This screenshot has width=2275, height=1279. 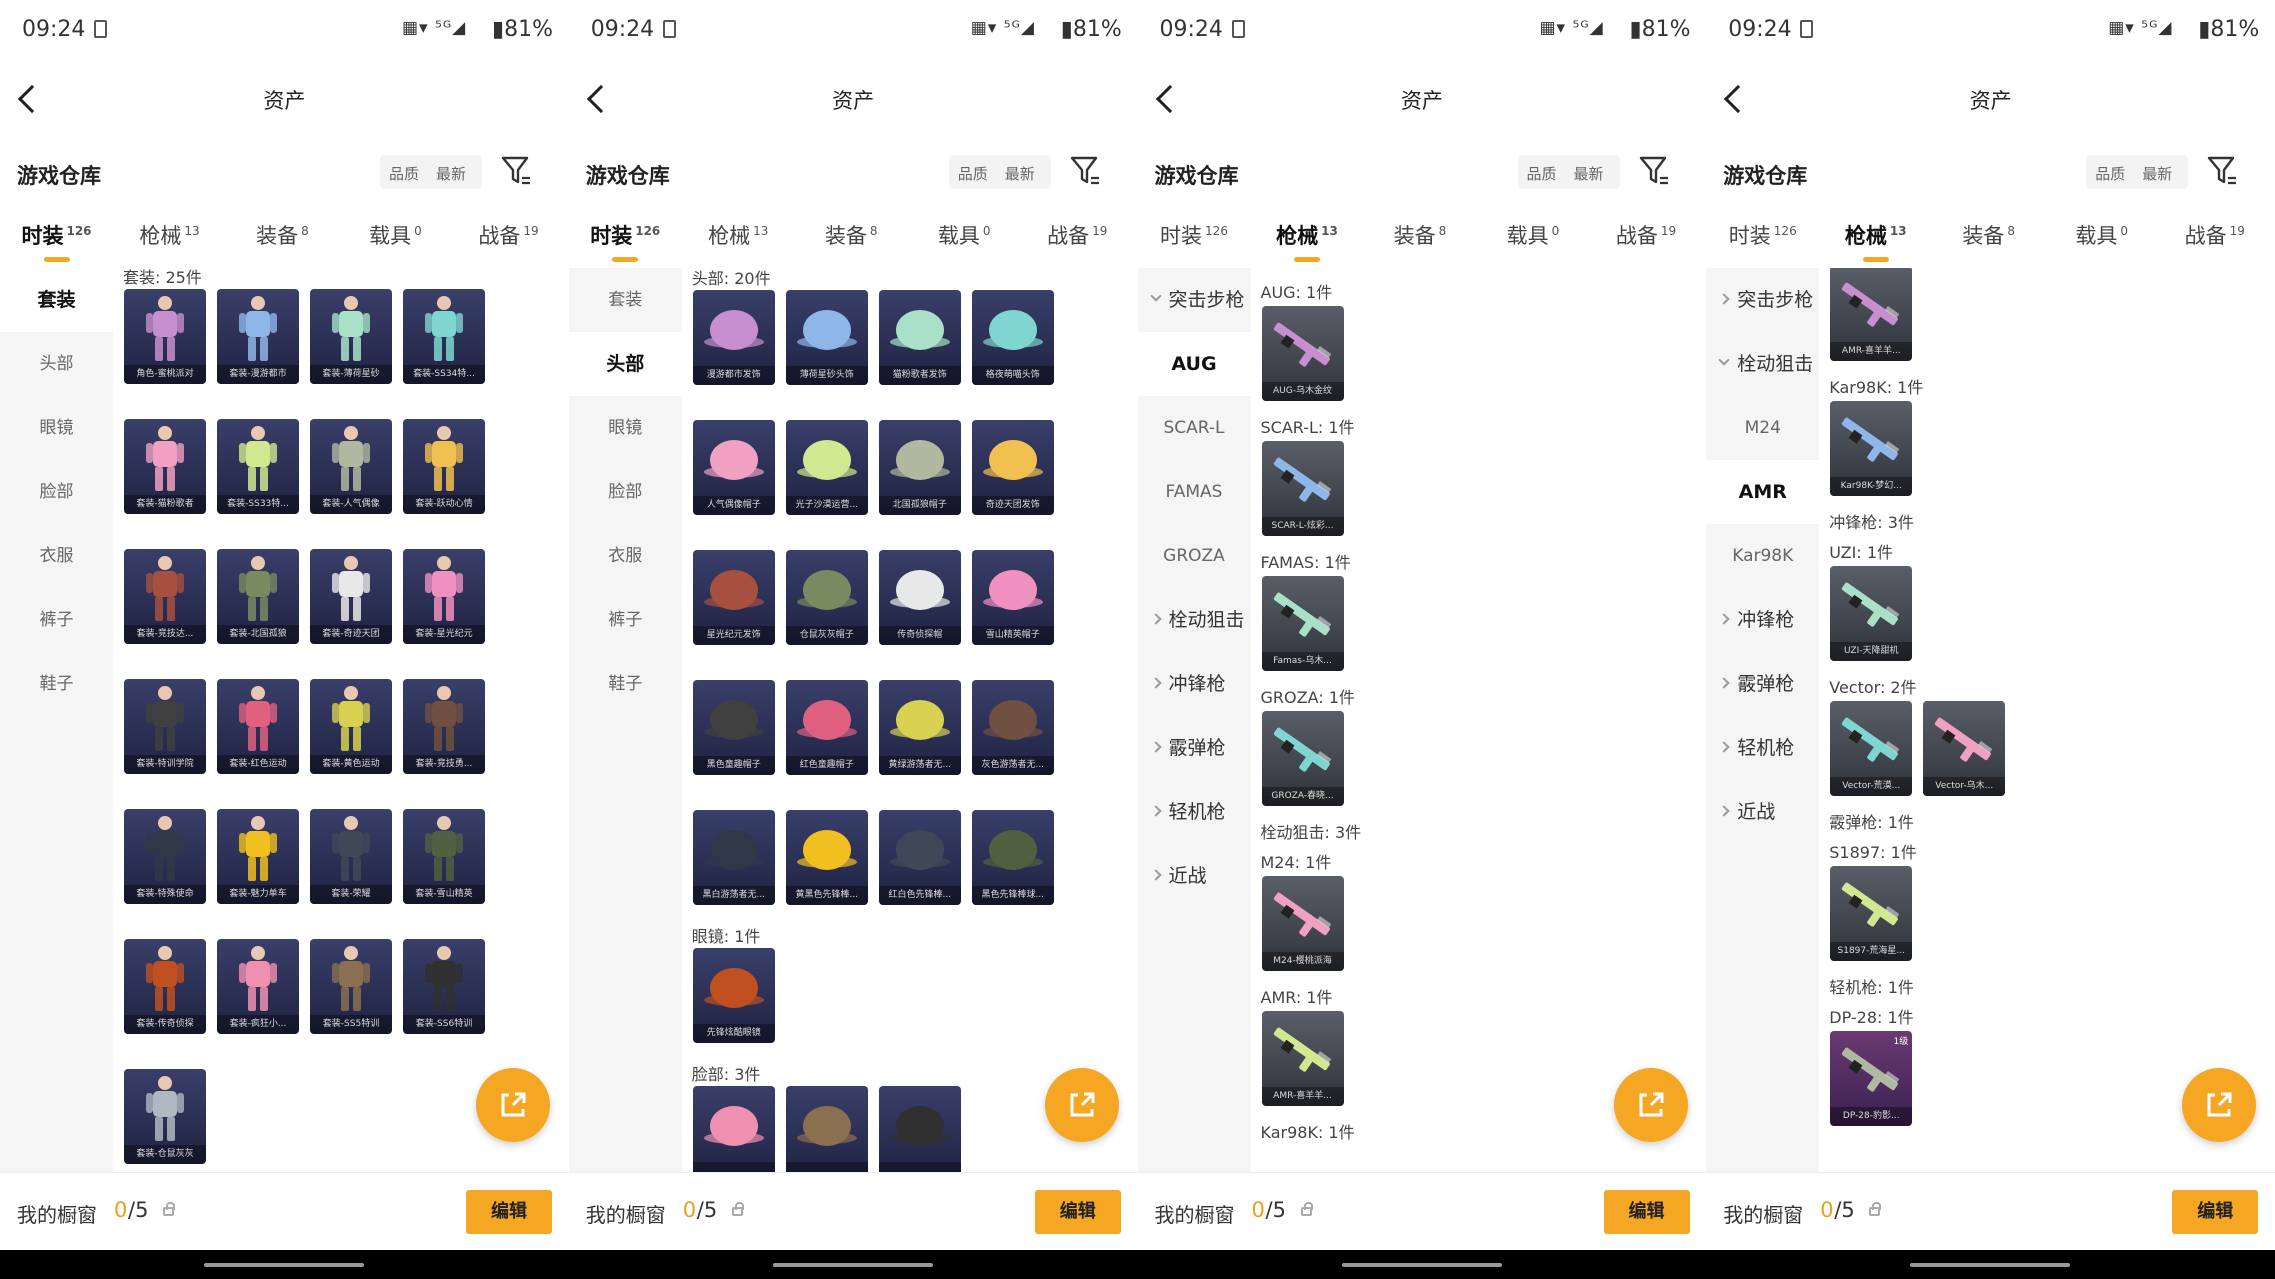 What do you see at coordinates (444, 466) in the screenshot?
I see `item-card: 套装-跃动心情` at bounding box center [444, 466].